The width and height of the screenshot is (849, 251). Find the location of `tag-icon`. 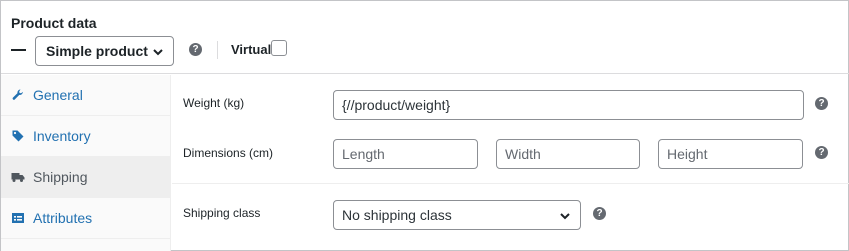

tag-icon is located at coordinates (18, 136).